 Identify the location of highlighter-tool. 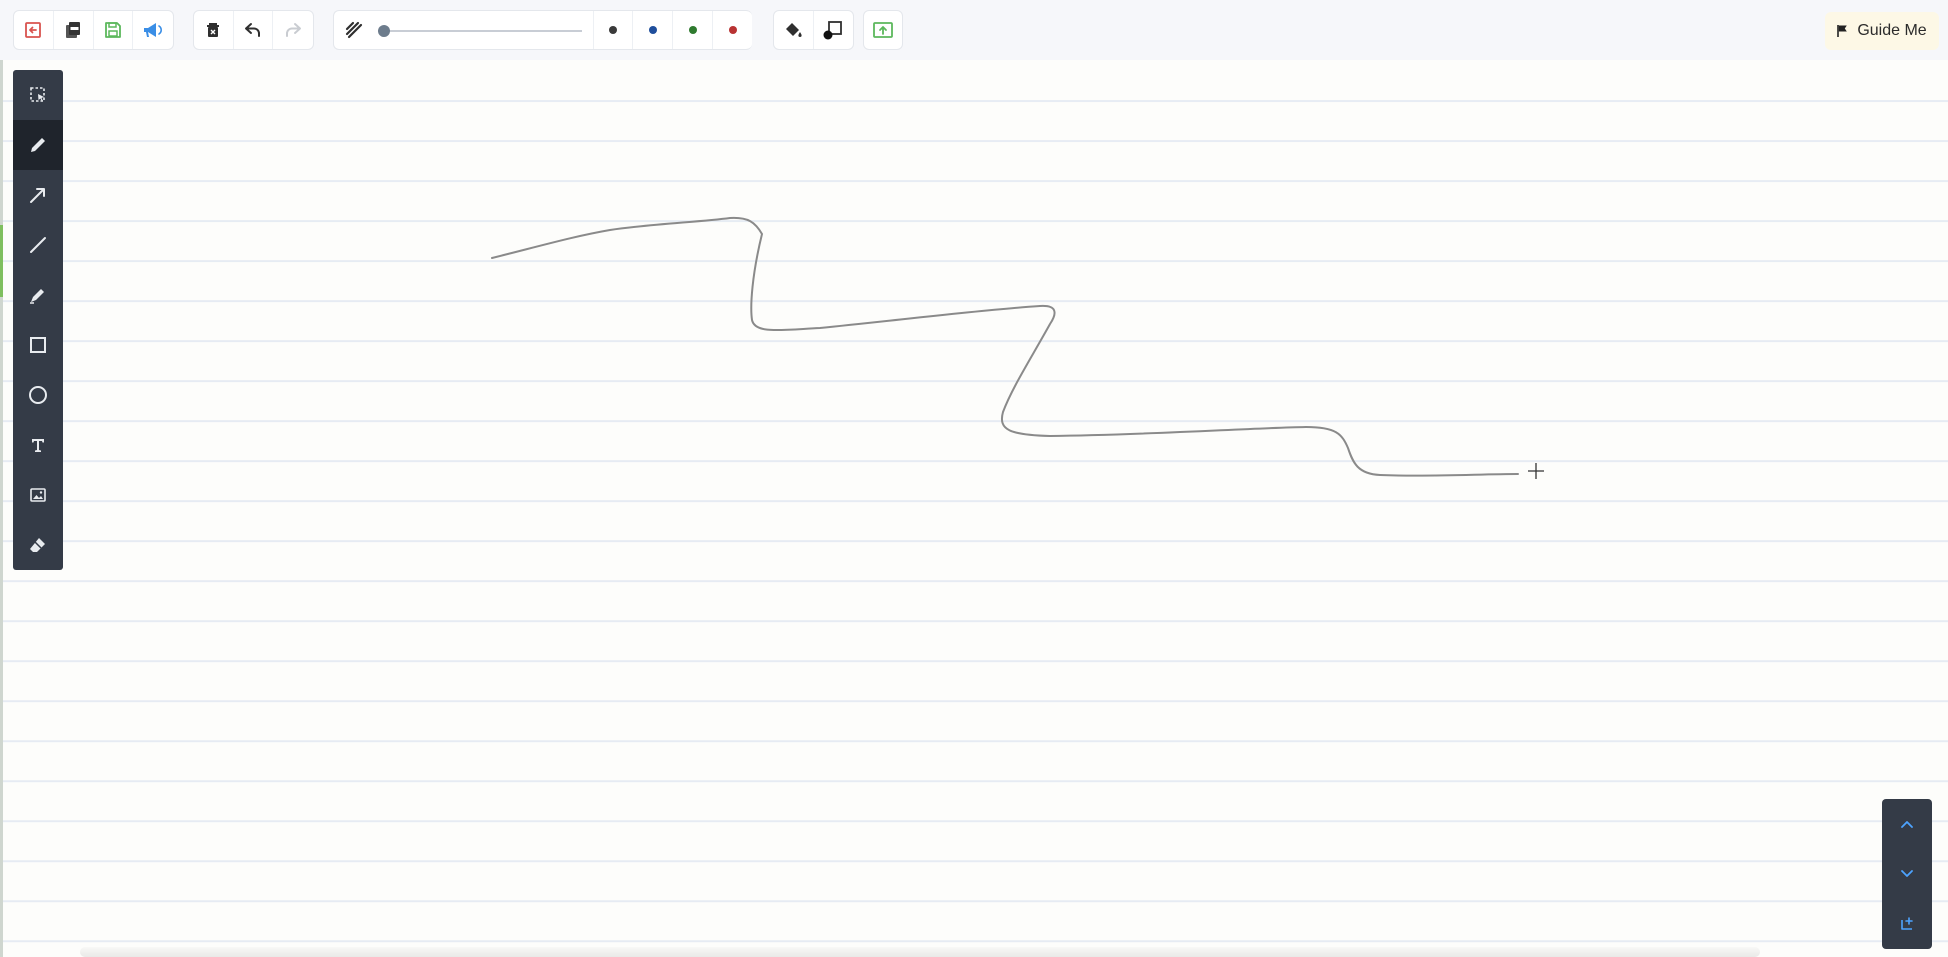
(38, 295).